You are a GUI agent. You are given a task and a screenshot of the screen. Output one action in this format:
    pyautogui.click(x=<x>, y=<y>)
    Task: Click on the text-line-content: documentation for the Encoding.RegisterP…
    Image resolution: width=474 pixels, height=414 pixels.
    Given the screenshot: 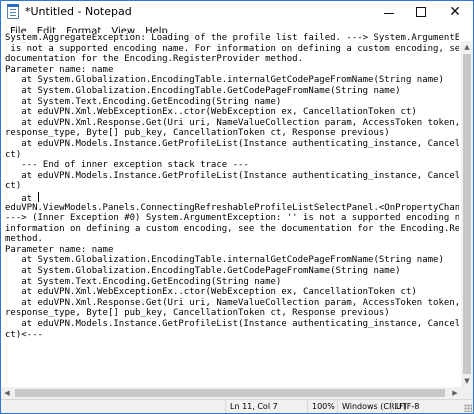 What is the action you would take?
    pyautogui.click(x=154, y=59)
    